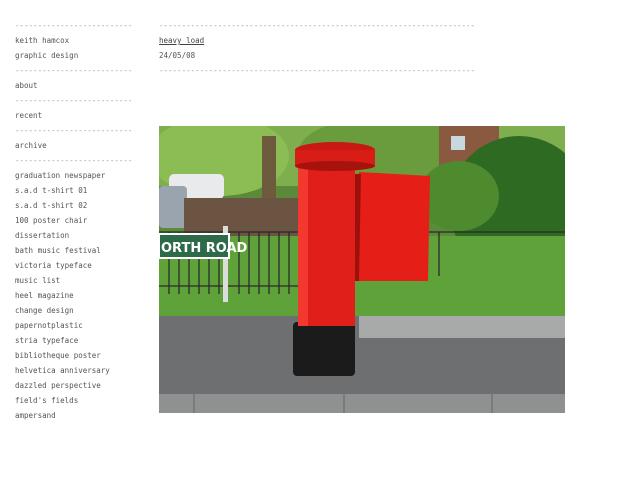  What do you see at coordinates (53, 265) in the screenshot?
I see `project-link: victoria typeface` at bounding box center [53, 265].